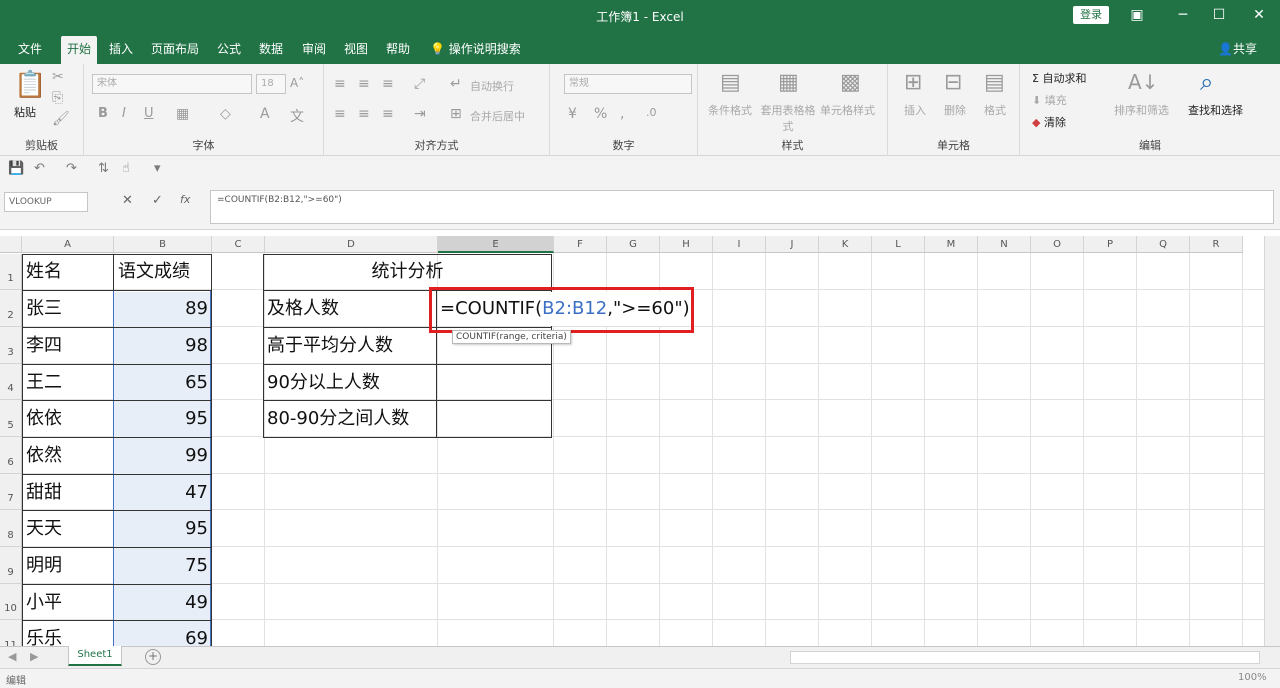  I want to click on col-header-h: H, so click(686, 244).